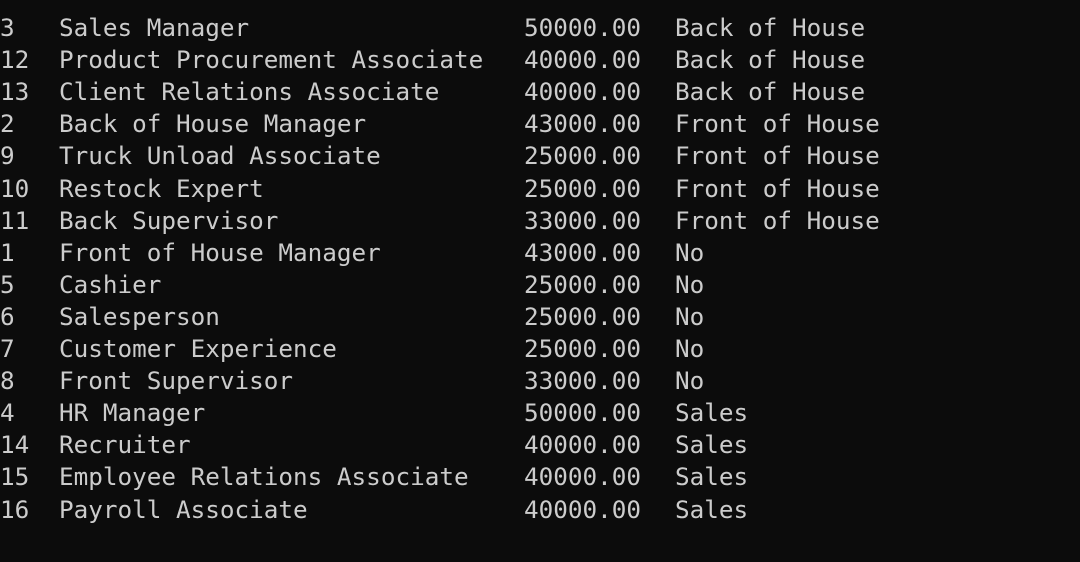  What do you see at coordinates (7, 381) in the screenshot?
I see `row-id: 8` at bounding box center [7, 381].